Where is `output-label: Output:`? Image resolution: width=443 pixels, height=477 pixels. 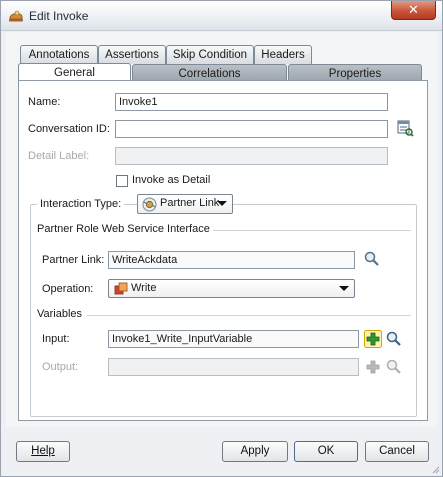
output-label: Output: is located at coordinates (60, 367).